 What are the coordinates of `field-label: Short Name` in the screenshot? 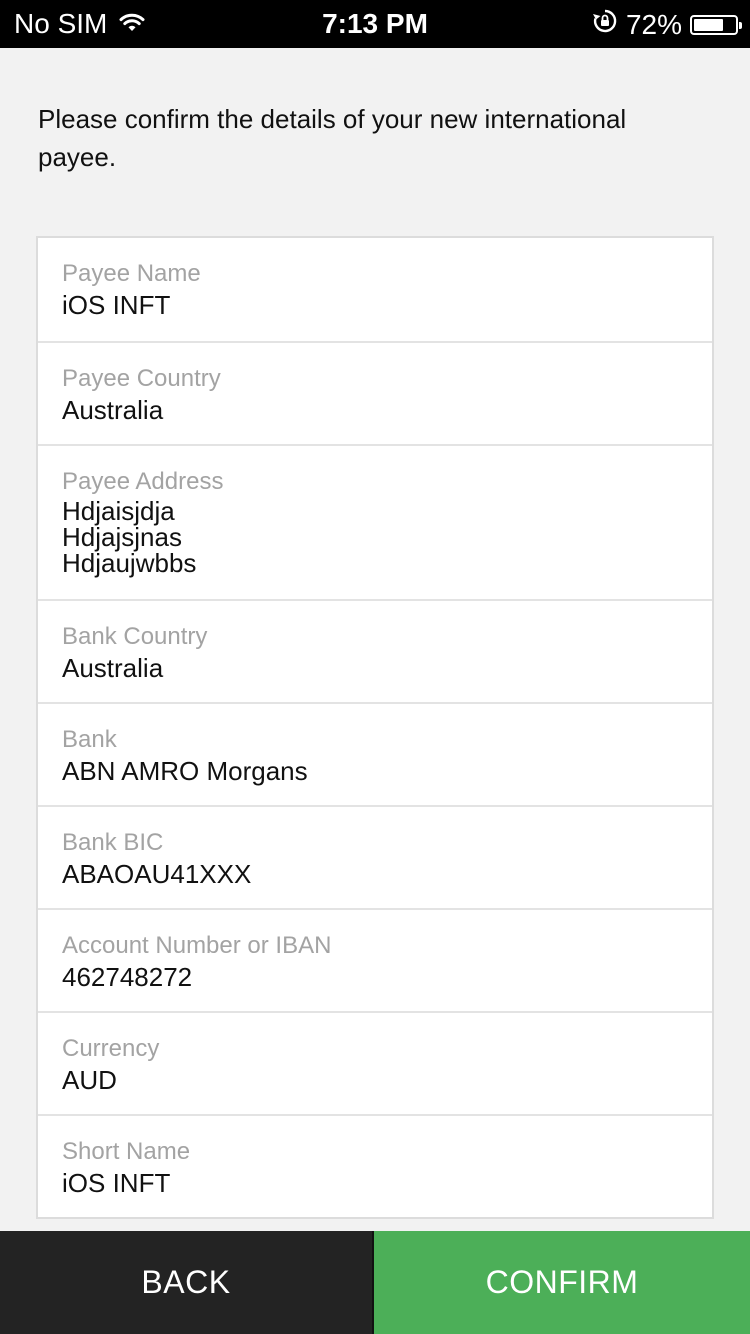 It's located at (126, 1151).